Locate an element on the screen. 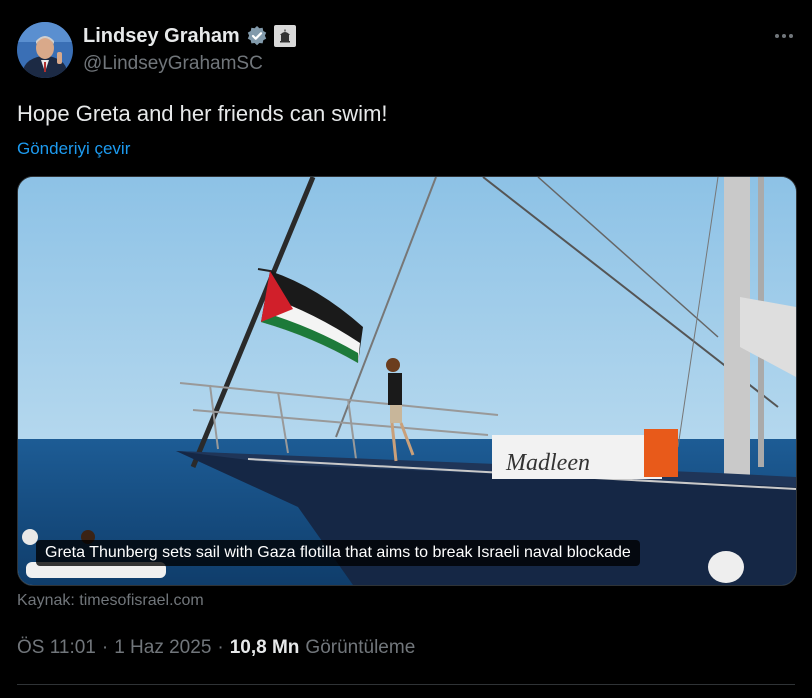 This screenshot has width=812, height=698. translate-post-link: Gönderiyi çevir is located at coordinates (73, 149).